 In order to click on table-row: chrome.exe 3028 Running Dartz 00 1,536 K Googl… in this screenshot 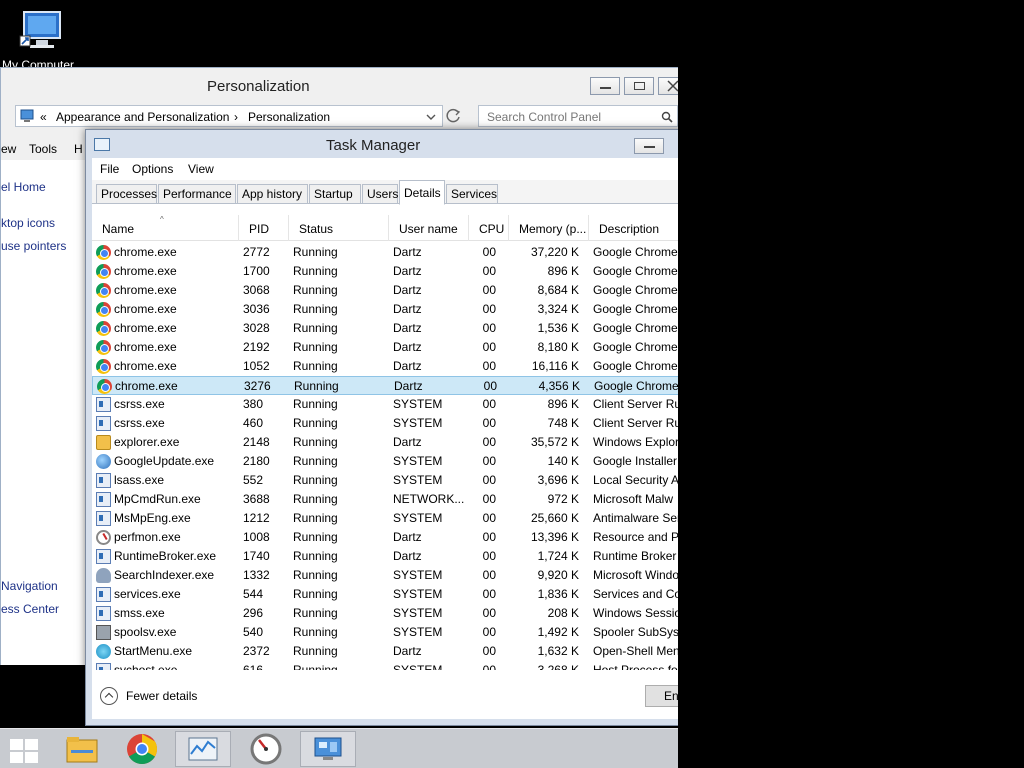, I will do `click(385, 328)`.